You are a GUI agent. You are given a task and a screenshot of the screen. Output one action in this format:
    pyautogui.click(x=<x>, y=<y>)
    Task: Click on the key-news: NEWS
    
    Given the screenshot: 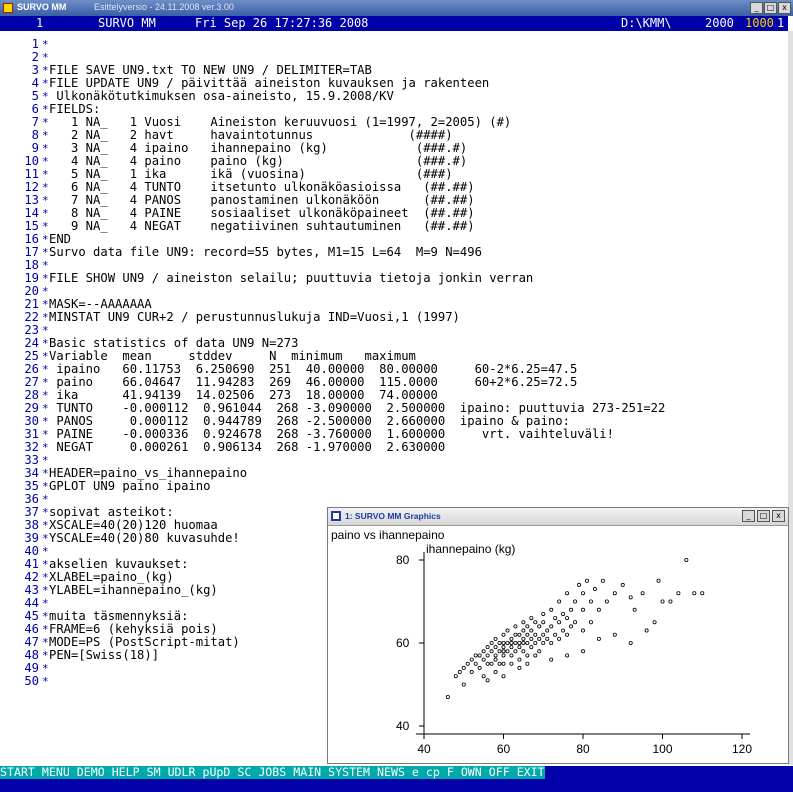 What is the action you would take?
    pyautogui.click(x=391, y=772)
    